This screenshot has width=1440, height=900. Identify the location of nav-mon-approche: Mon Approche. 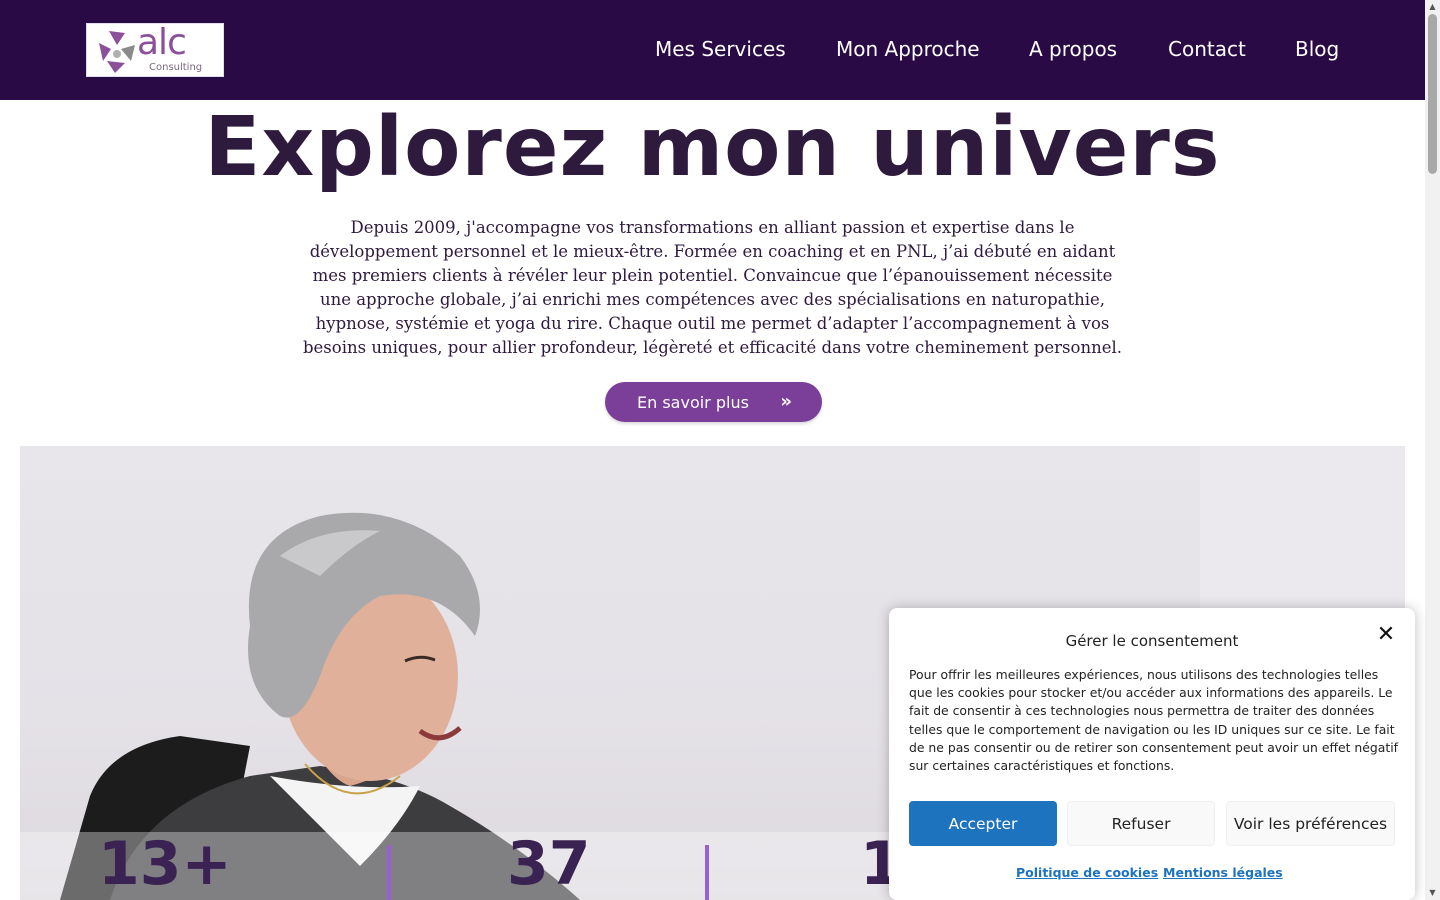
(908, 49).